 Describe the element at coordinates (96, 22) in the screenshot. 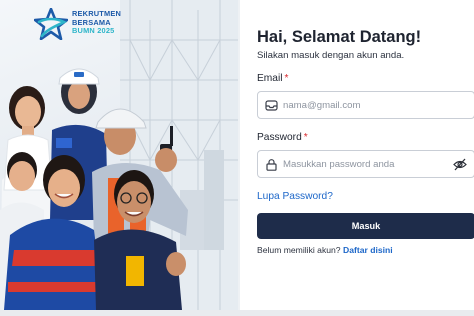

I see `brand-wordmark: REKRUTMEN BERSAMA BUMN 2025` at that location.